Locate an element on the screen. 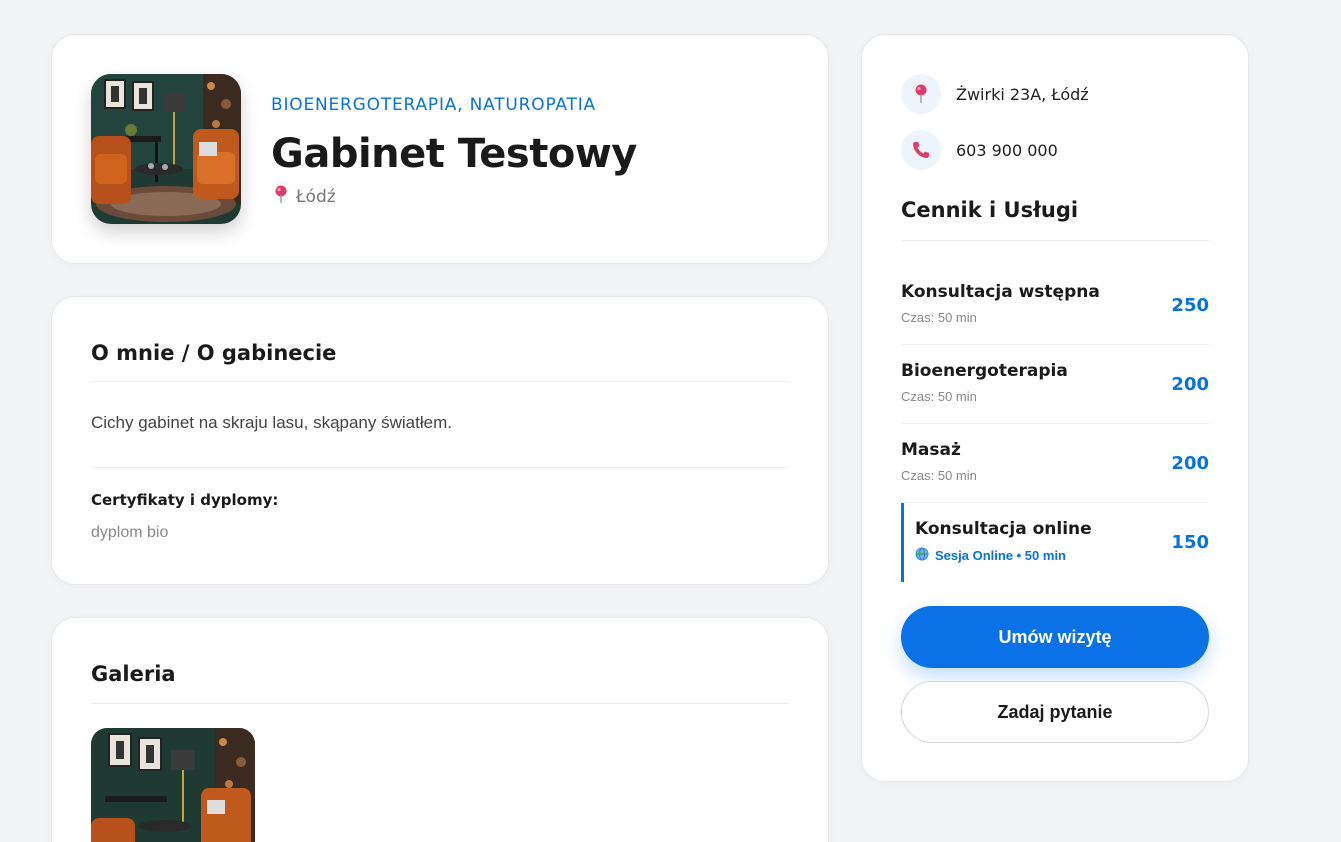  profile-photo is located at coordinates (166, 149).